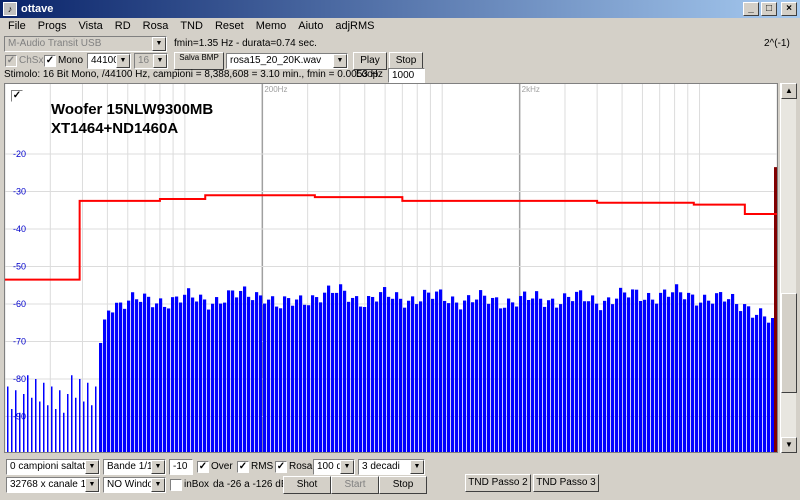 The width and height of the screenshot is (800, 500). Describe the element at coordinates (10, 9) in the screenshot. I see `app-icon: ♪` at that location.